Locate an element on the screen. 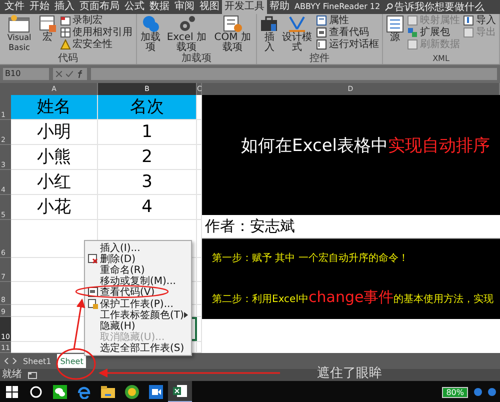 This screenshot has height=402, width=500. ribbon-button: 宏安全性 is located at coordinates (96, 44).